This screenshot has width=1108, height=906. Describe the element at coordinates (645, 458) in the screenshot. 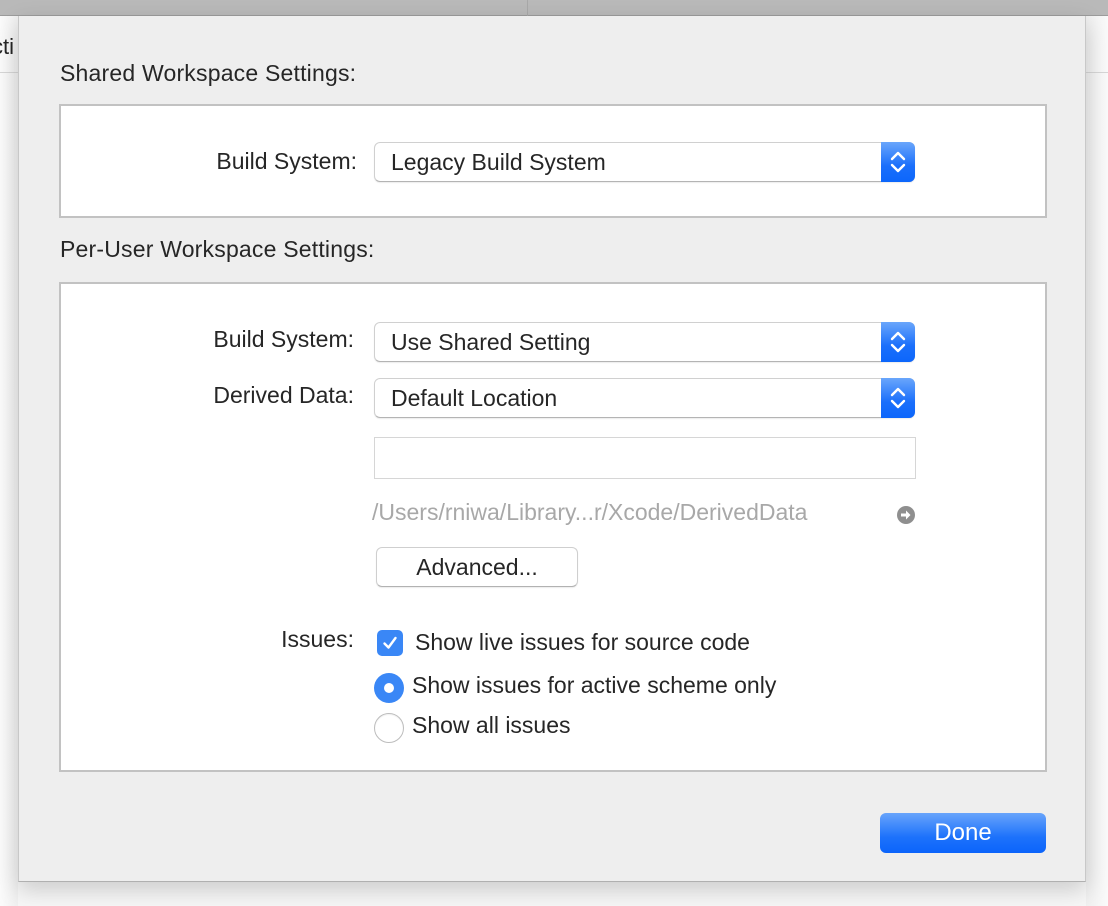

I see `custom-derived-data-path-field` at that location.